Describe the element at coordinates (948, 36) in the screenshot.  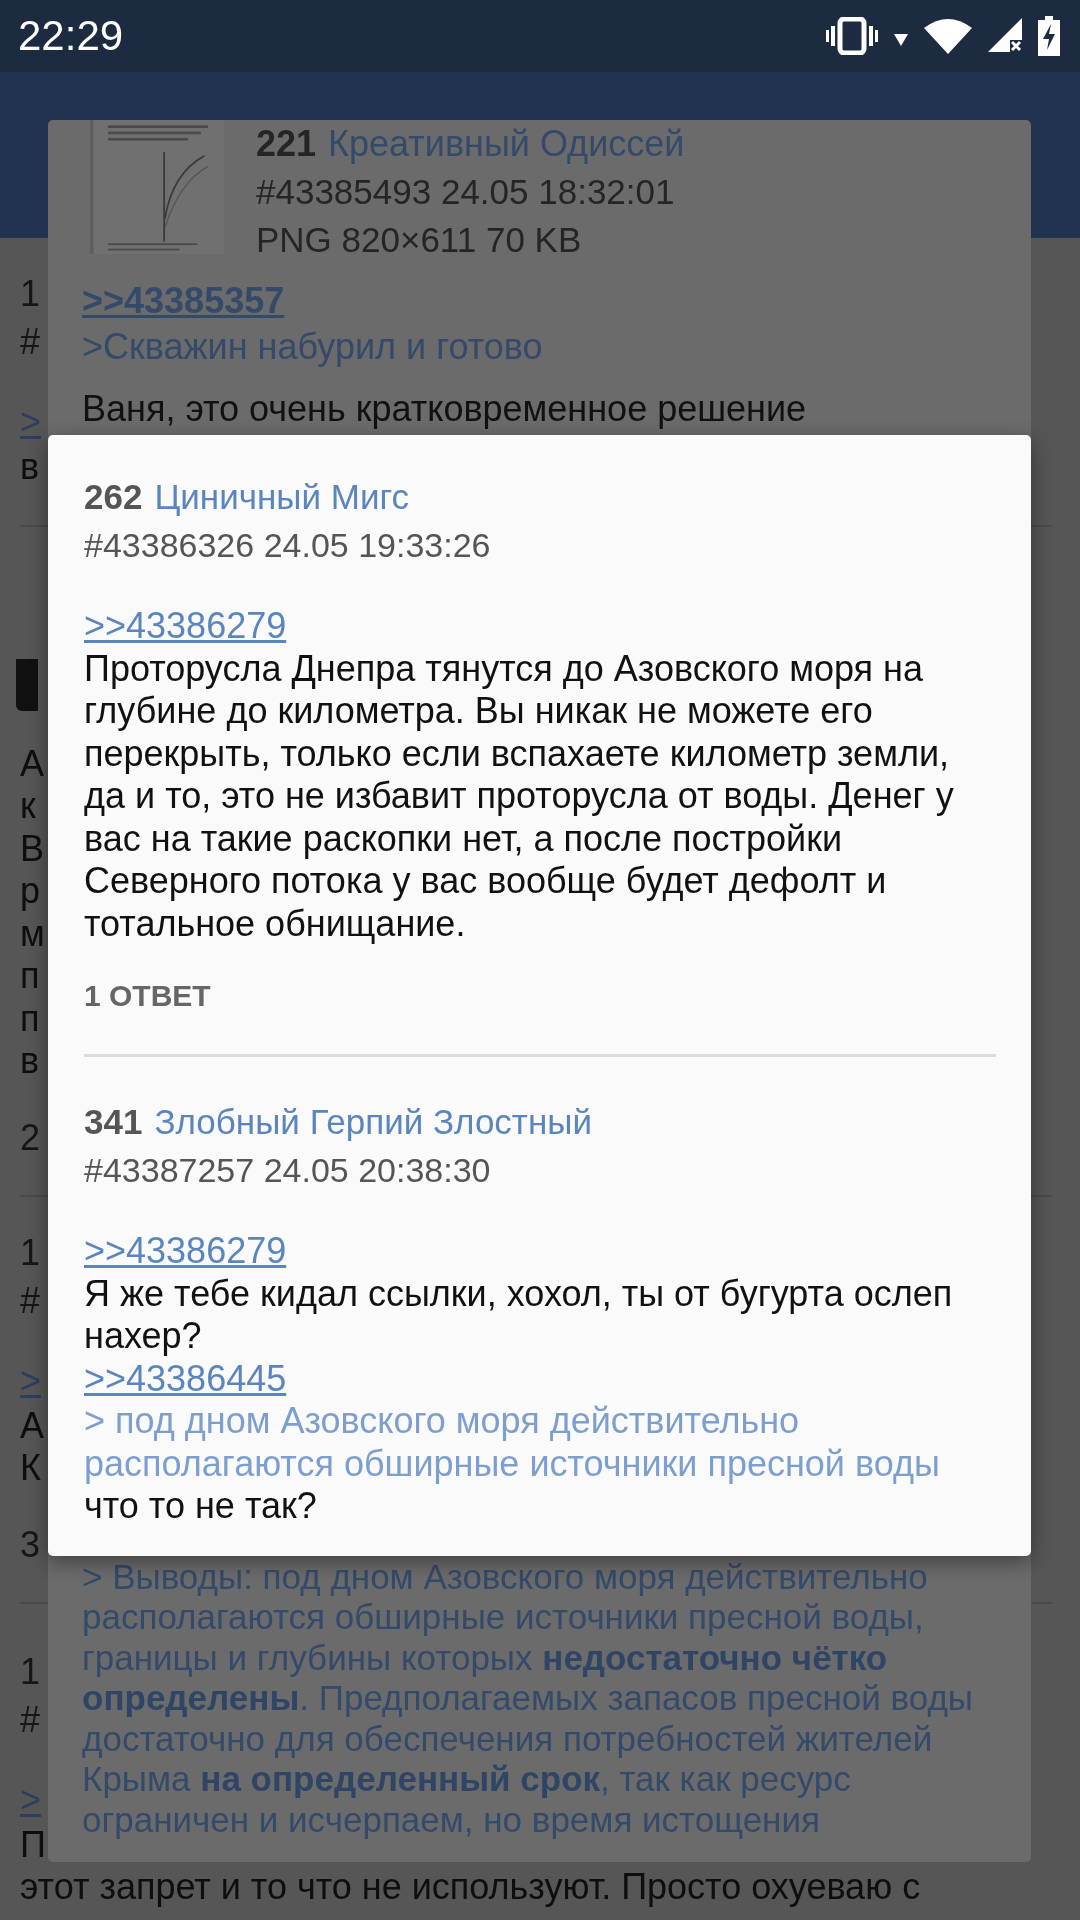
I see `wifi-icon` at that location.